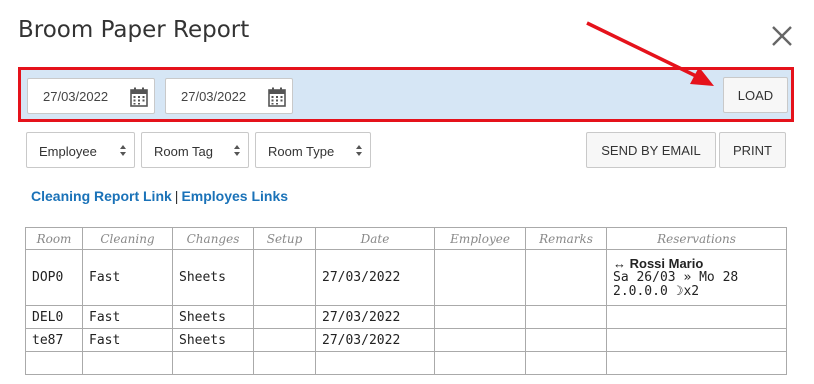 This screenshot has height=384, width=814. I want to click on column-header-changes: Changes, so click(213, 238).